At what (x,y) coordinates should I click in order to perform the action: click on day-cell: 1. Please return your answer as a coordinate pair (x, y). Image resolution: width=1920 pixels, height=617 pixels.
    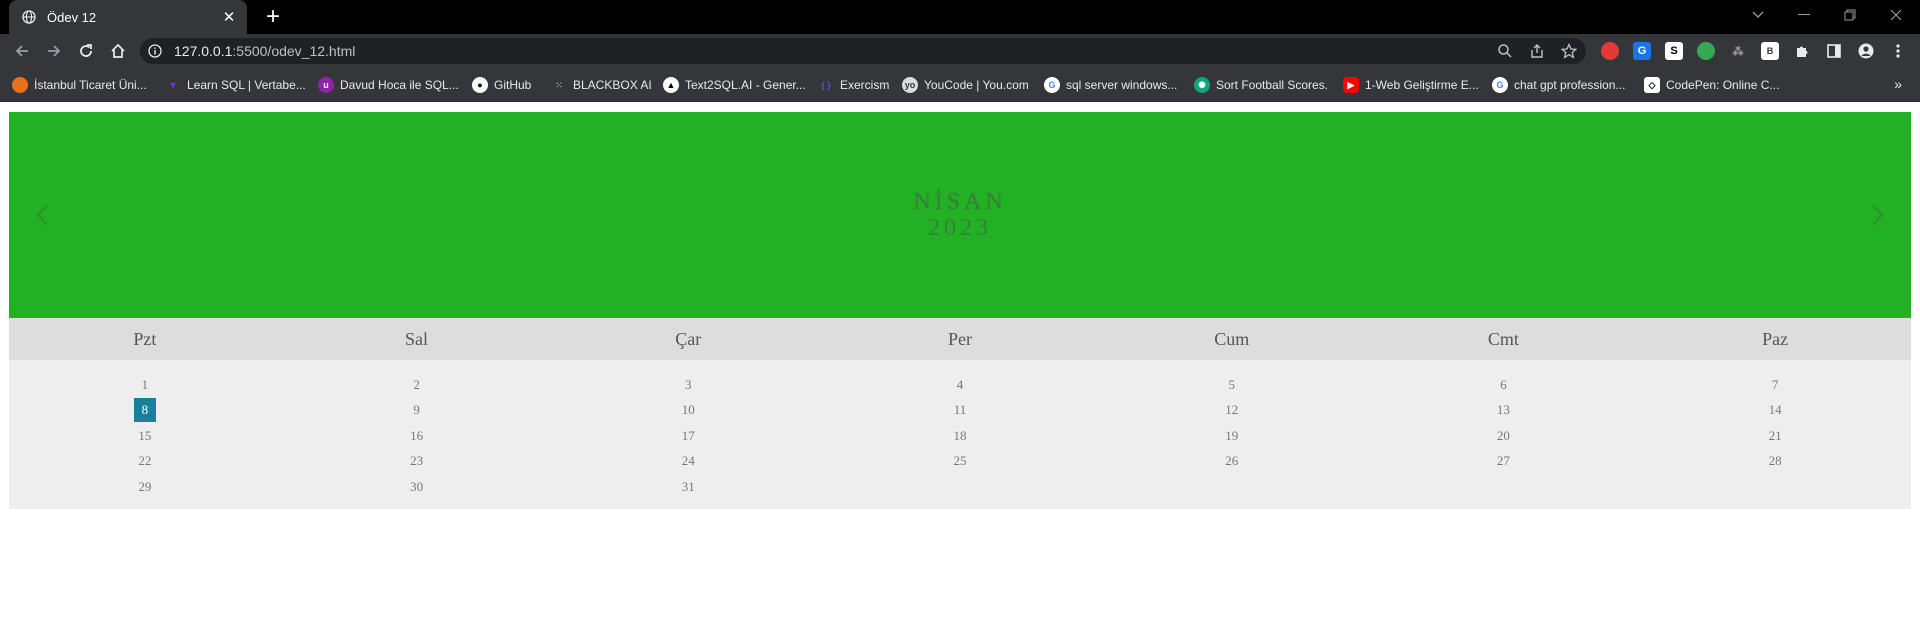
    Looking at the image, I should click on (145, 385).